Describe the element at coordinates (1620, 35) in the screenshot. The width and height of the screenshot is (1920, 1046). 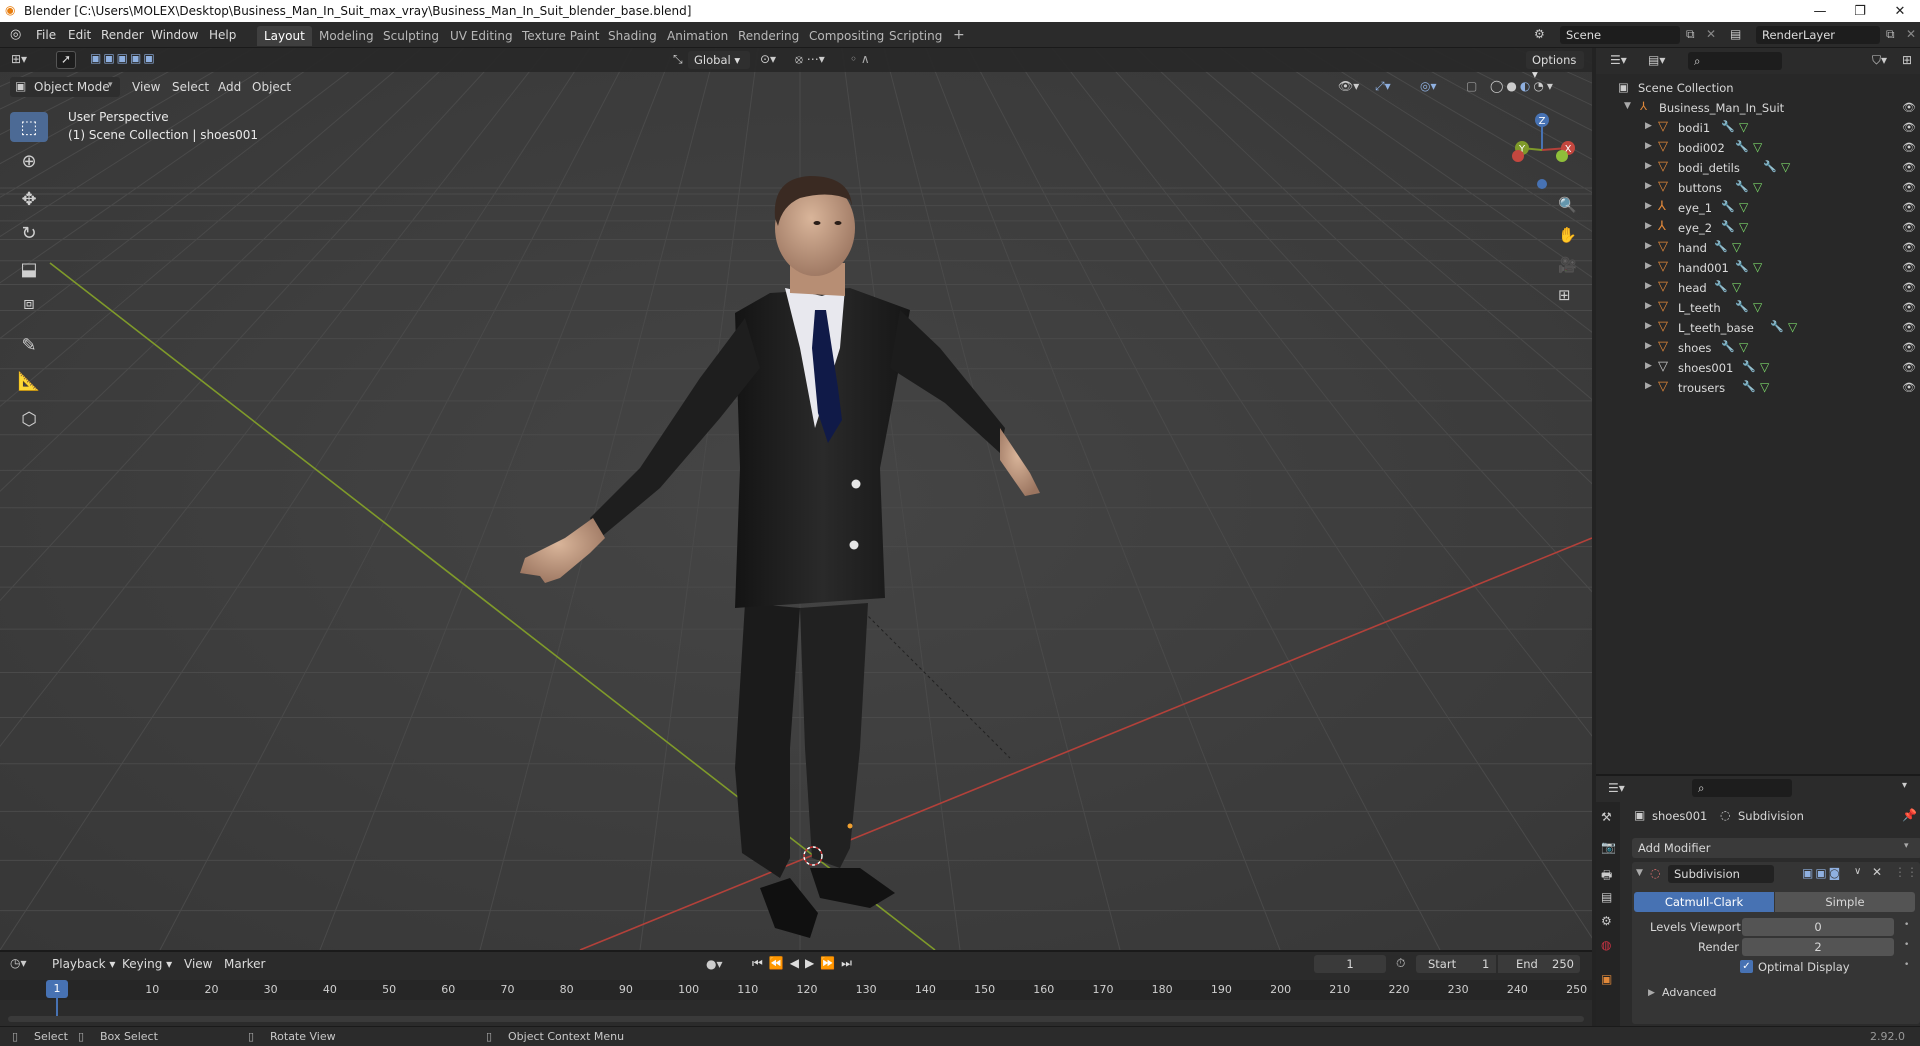
I see `scene-selector: Scene` at that location.